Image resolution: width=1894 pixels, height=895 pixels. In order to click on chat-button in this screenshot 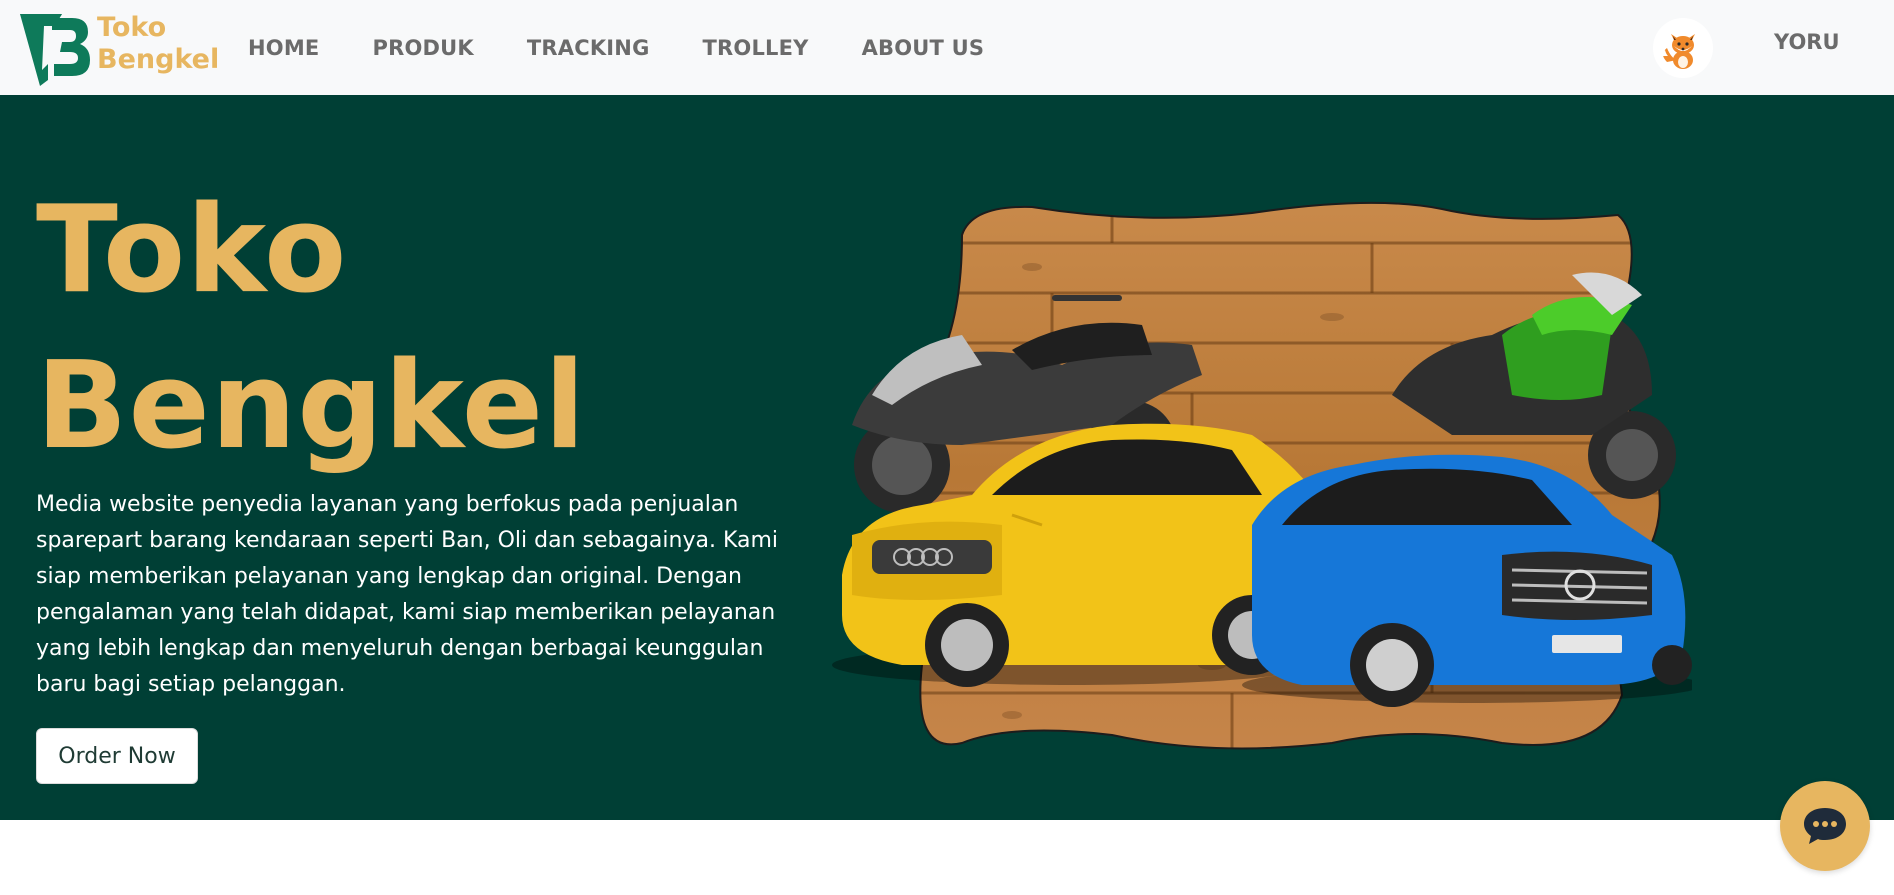, I will do `click(1825, 826)`.